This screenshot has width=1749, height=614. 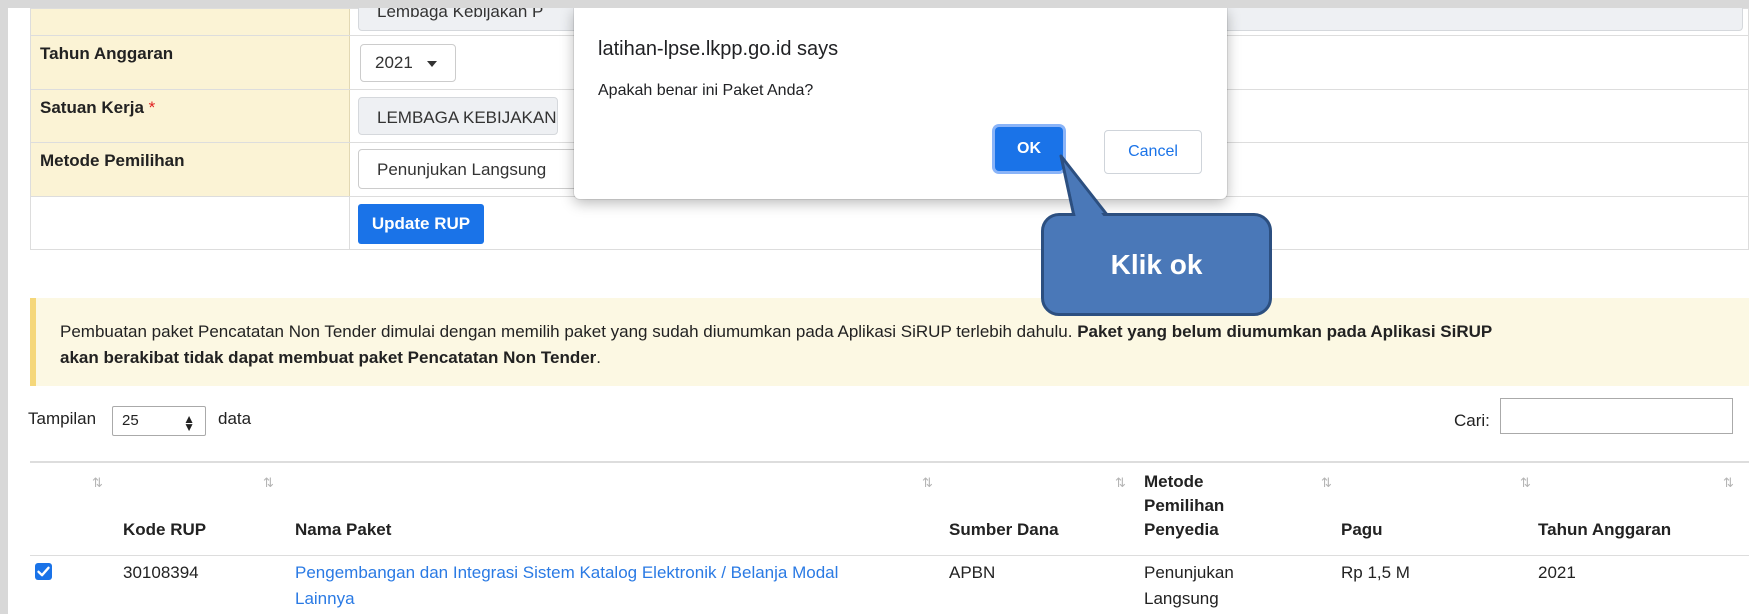 What do you see at coordinates (130, 420) in the screenshot?
I see `page-length-value: 25` at bounding box center [130, 420].